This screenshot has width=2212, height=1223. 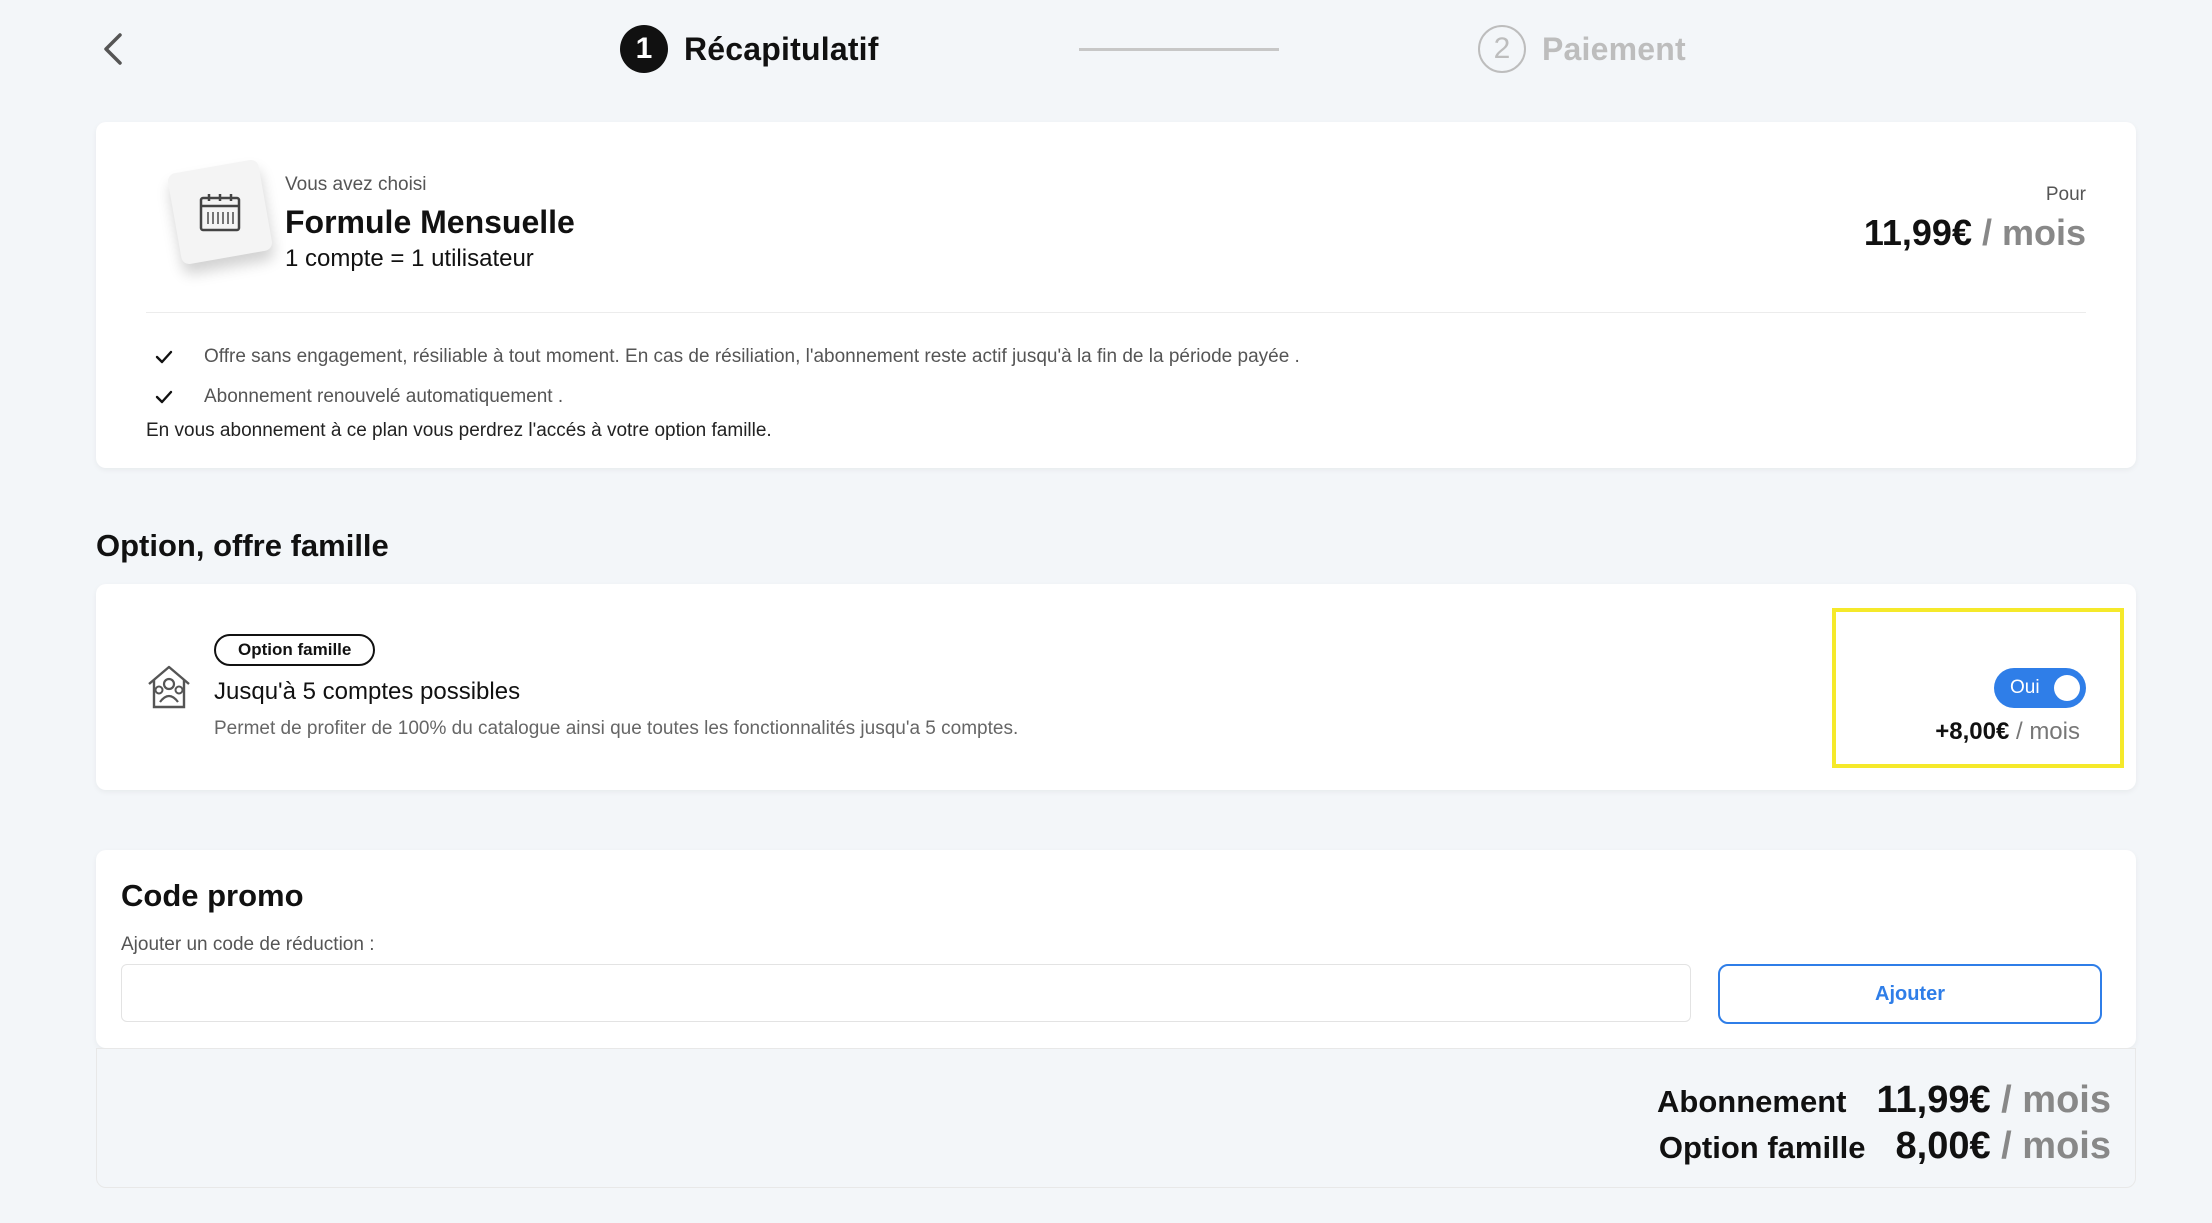 What do you see at coordinates (409, 258) in the screenshot?
I see `plan-description: 1 compte = 1 utilisateur` at bounding box center [409, 258].